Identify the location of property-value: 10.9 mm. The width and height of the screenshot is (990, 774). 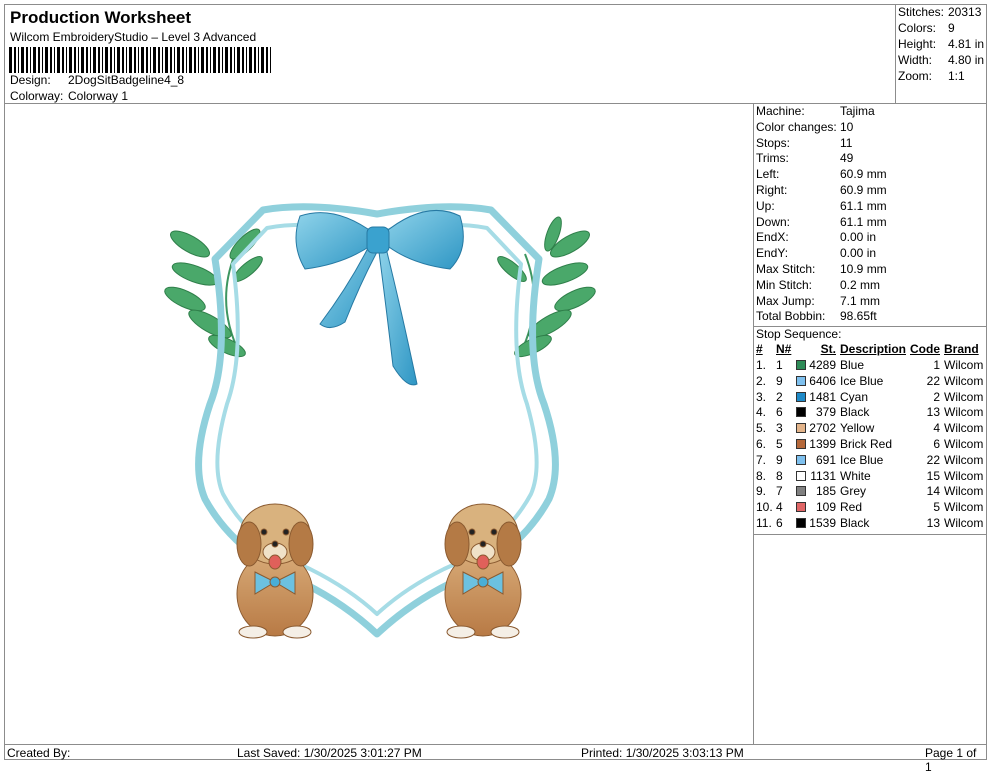
(863, 269).